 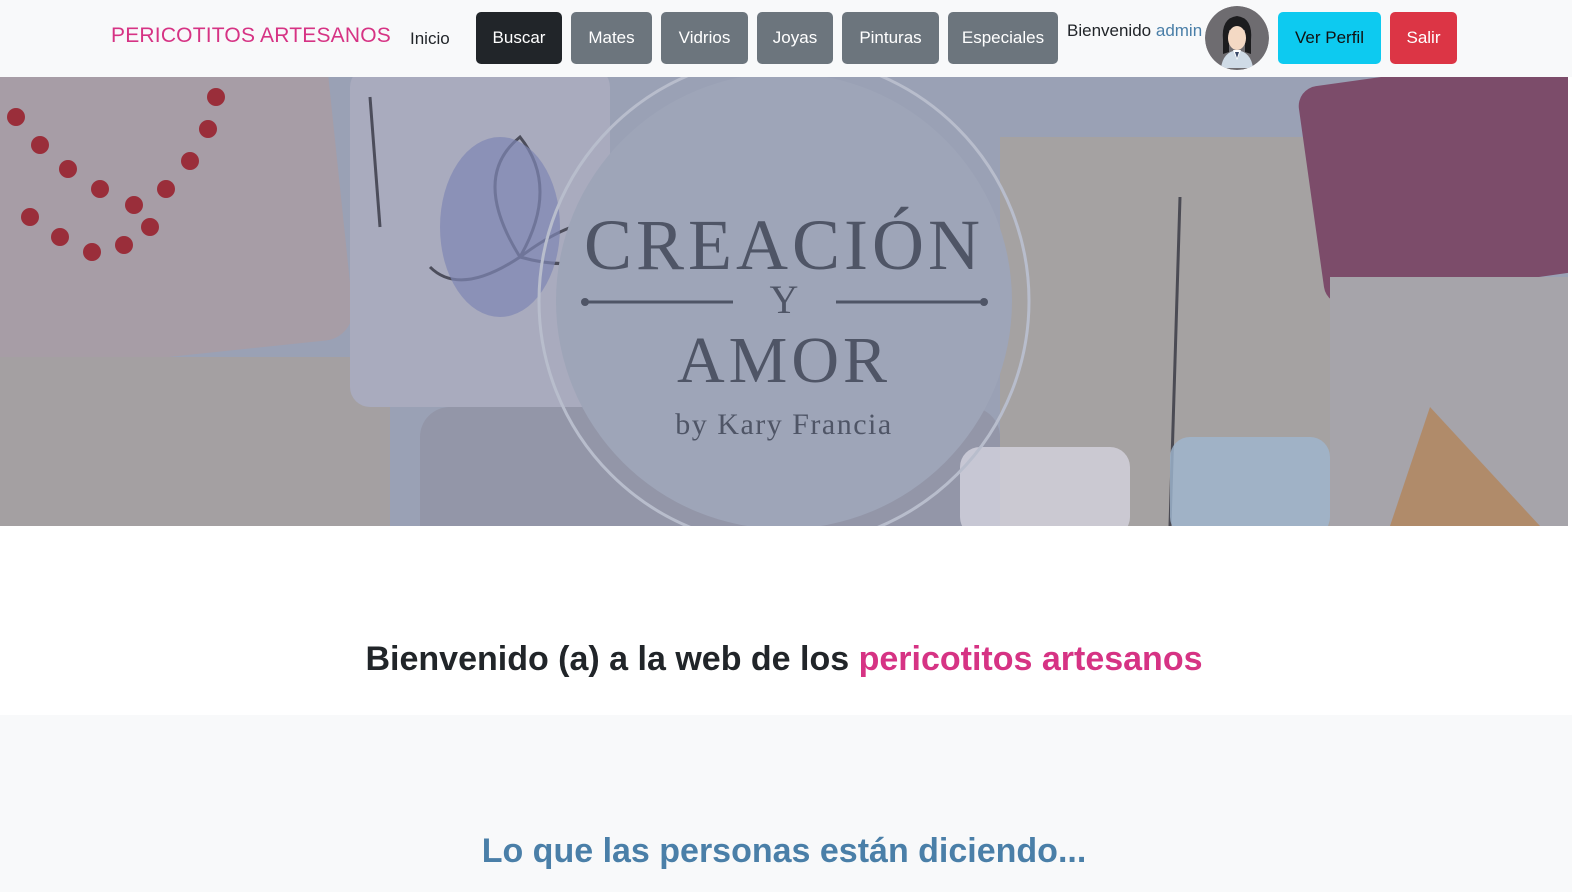 What do you see at coordinates (783, 424) in the screenshot?
I see `hero-logo-byline: by Kary Francia` at bounding box center [783, 424].